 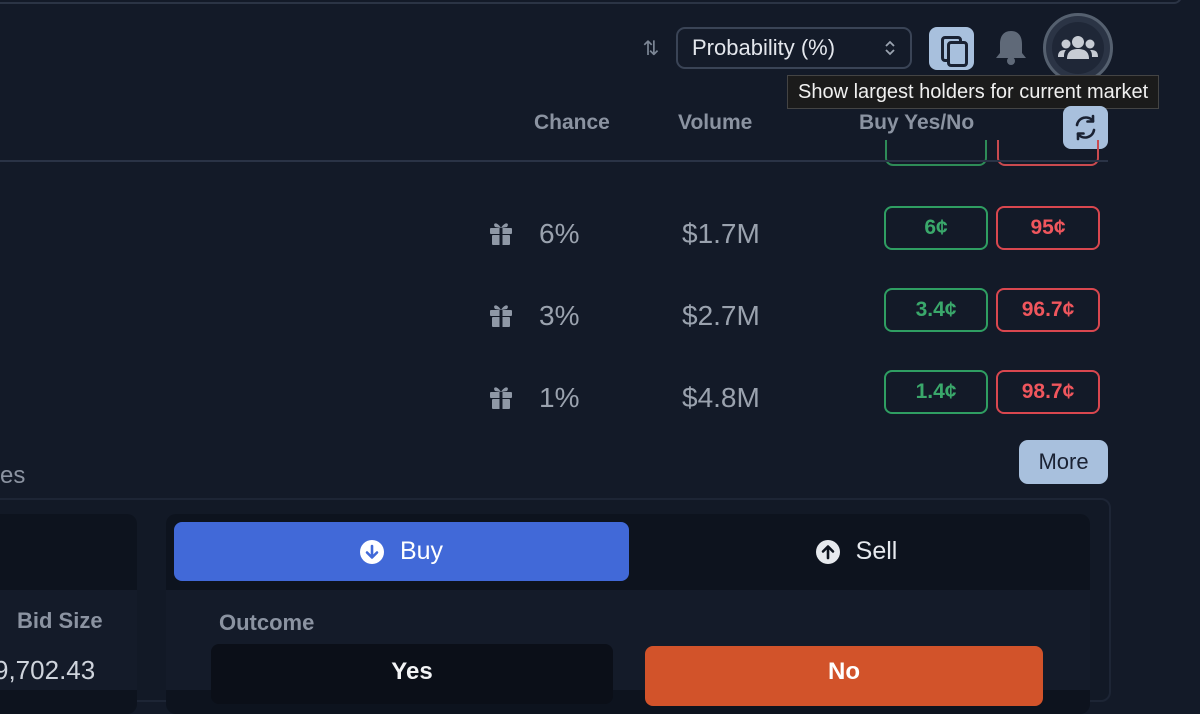 What do you see at coordinates (936, 153) in the screenshot?
I see `previous-row-yes-button` at bounding box center [936, 153].